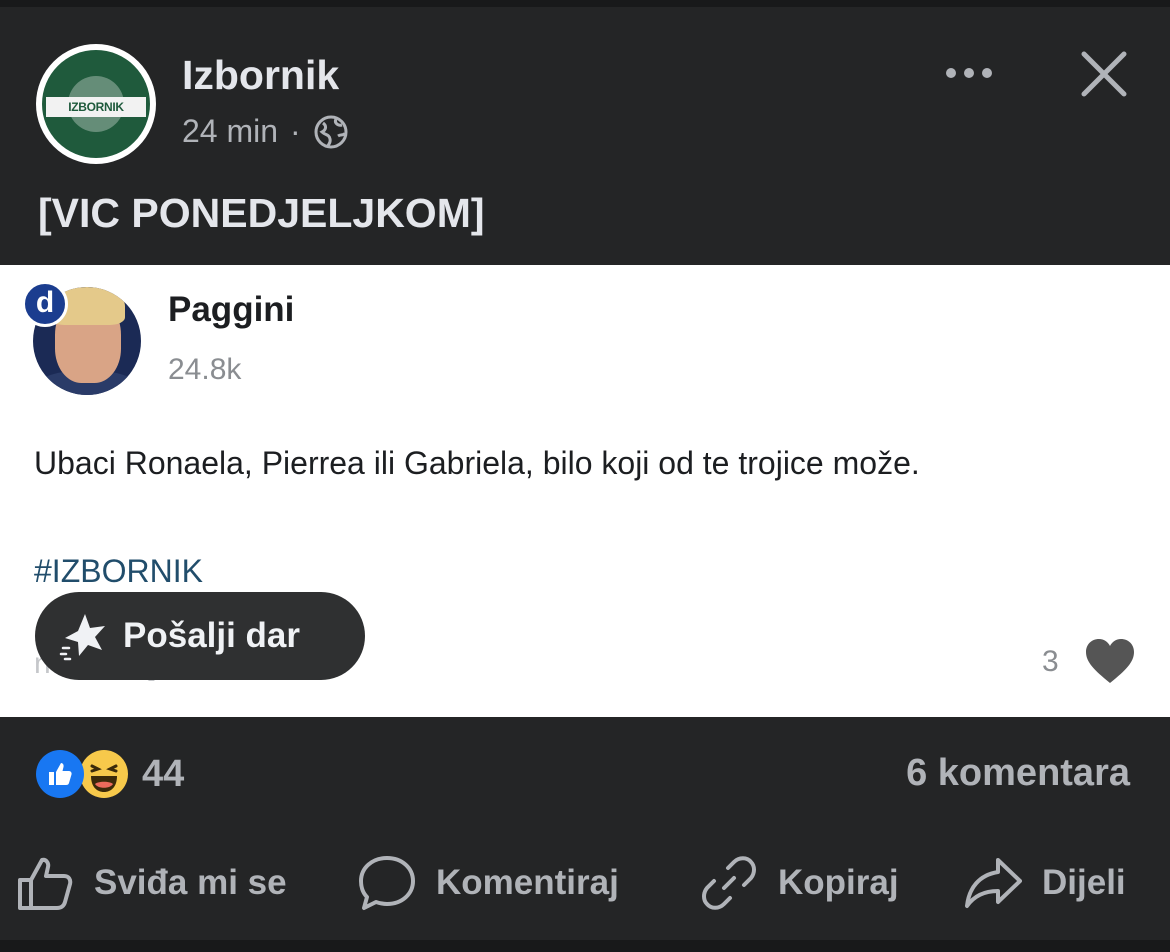  I want to click on like-label: Sviđa mi se, so click(190, 882).